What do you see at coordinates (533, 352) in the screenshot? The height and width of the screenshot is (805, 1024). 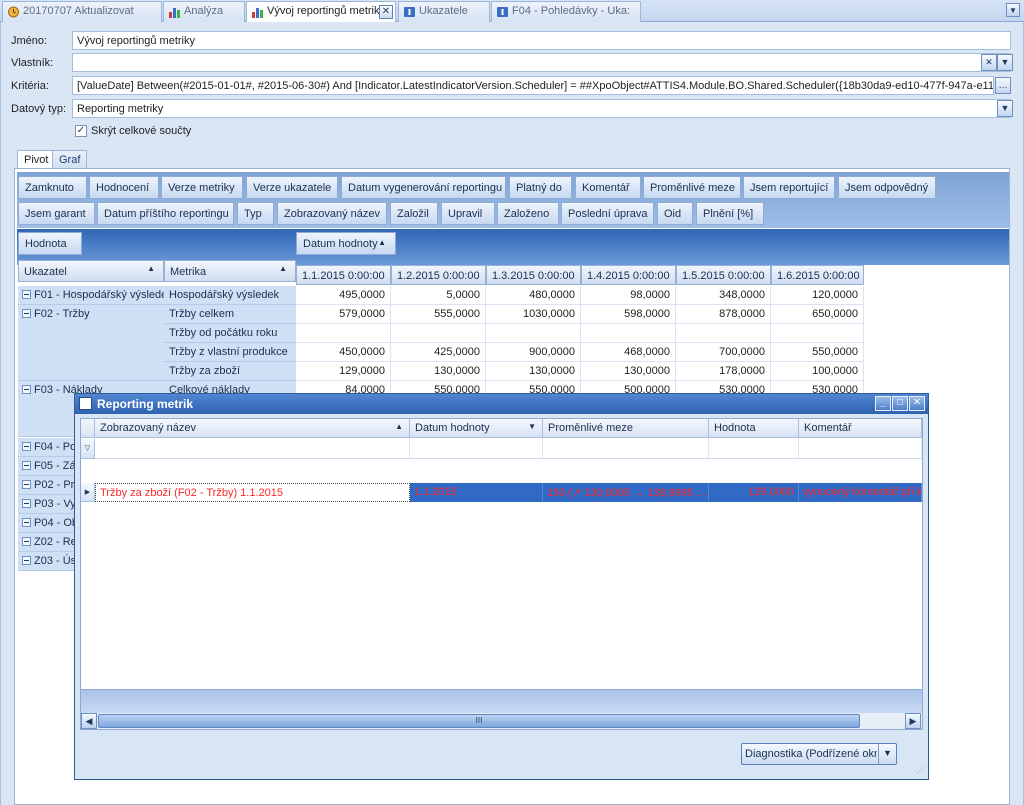 I see `pivot-cell: 900,0000` at bounding box center [533, 352].